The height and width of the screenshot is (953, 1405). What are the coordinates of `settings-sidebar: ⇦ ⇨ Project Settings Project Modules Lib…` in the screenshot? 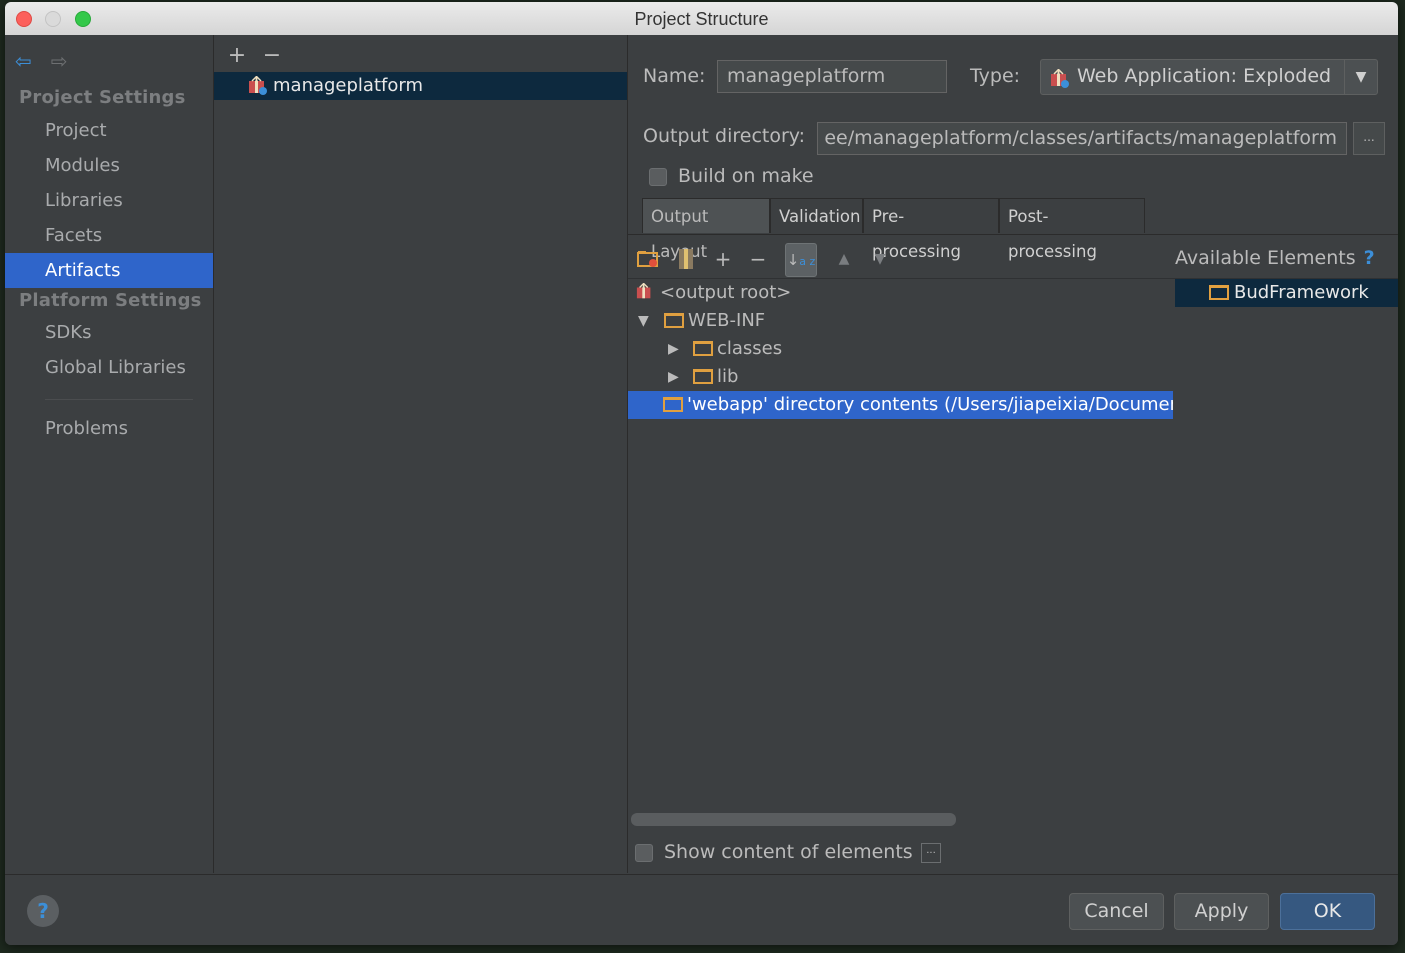 It's located at (109, 454).